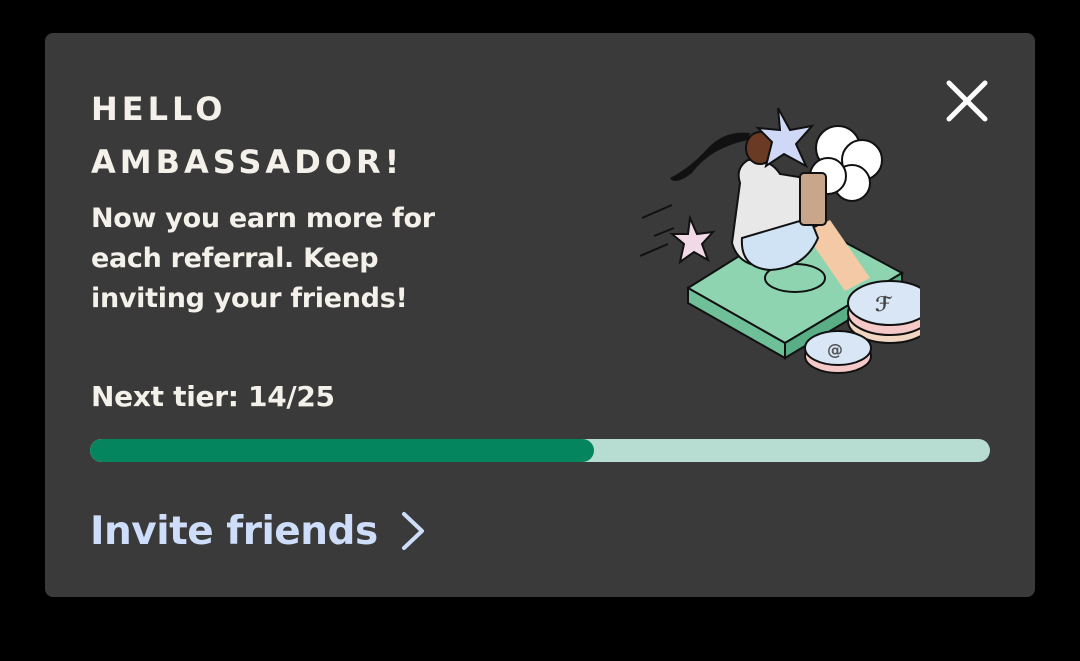 This screenshot has height=661, width=1080. Describe the element at coordinates (412, 531) in the screenshot. I see `chevron-right-icon` at that location.